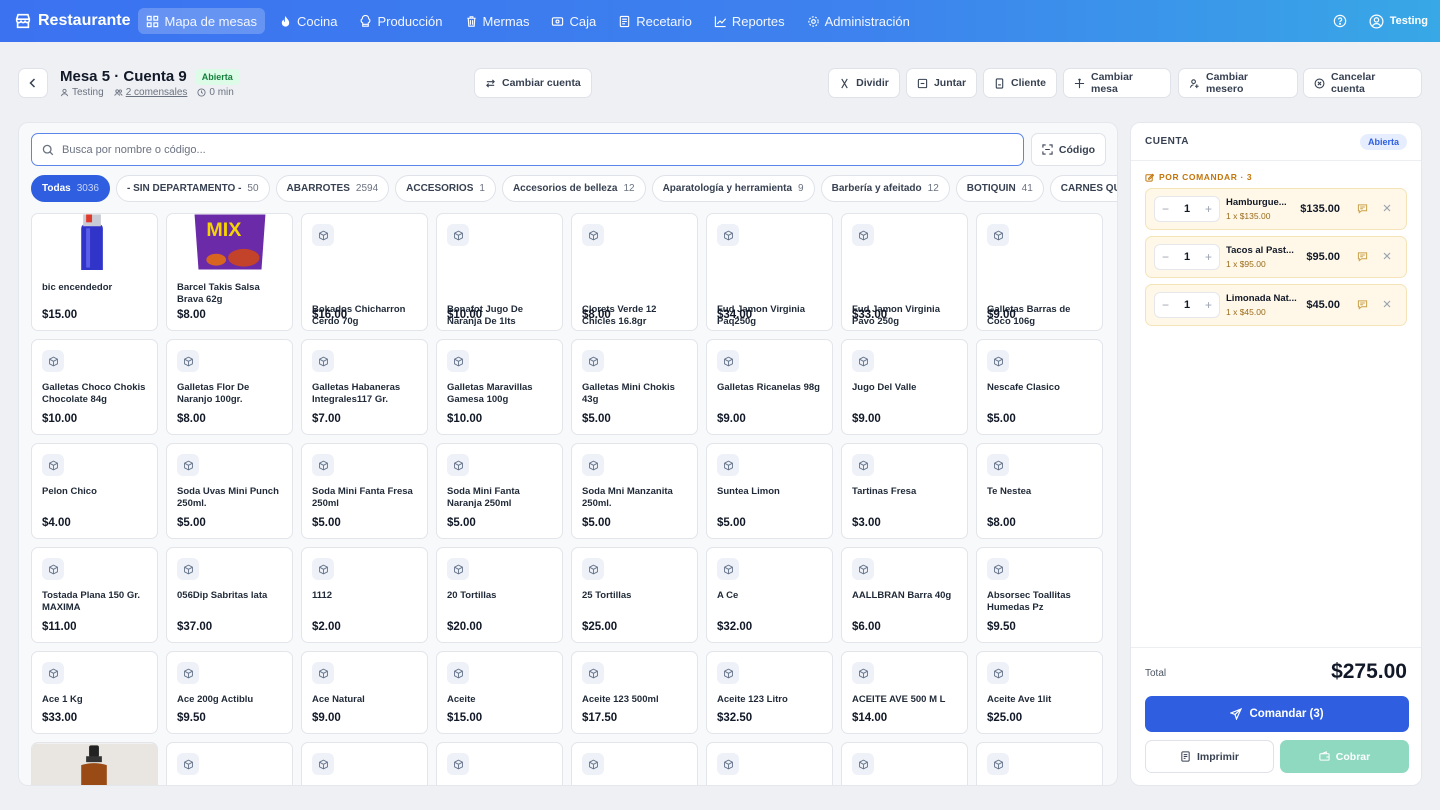 The height and width of the screenshot is (810, 1440). I want to click on product-card: Suntea Limon $5.00, so click(769, 491).